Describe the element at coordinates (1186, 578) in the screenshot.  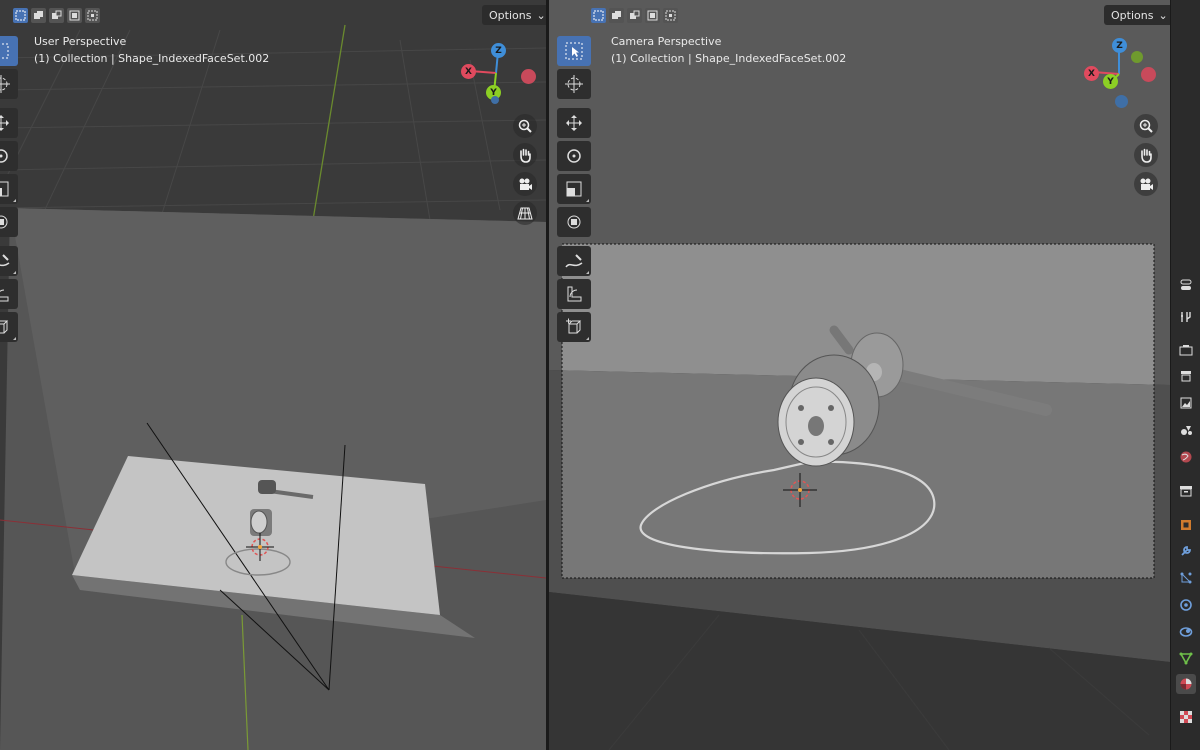
I see `physics-icon` at that location.